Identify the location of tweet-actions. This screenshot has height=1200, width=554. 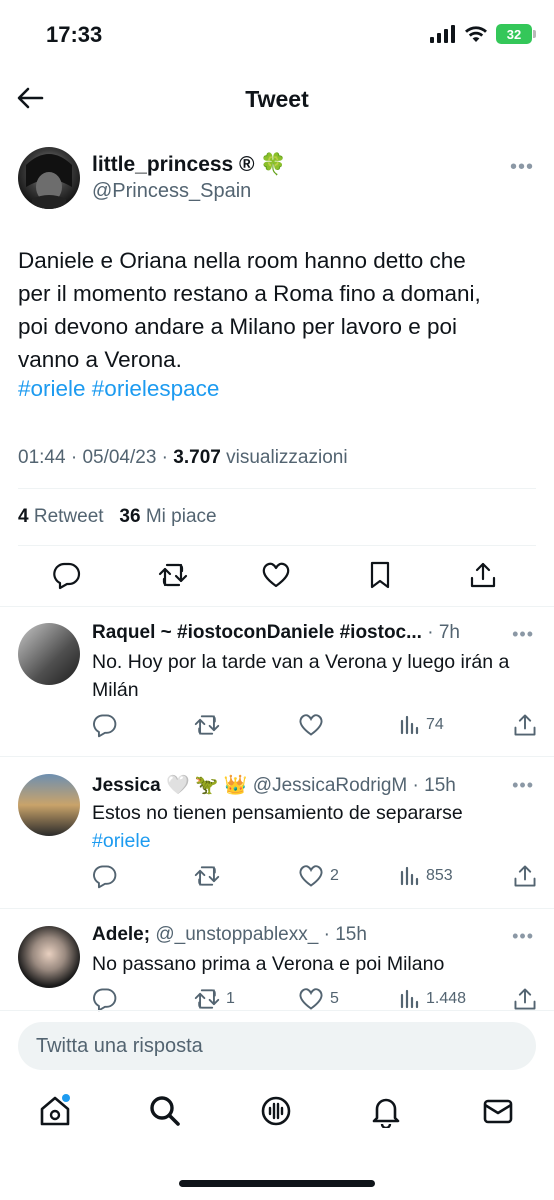
(277, 577).